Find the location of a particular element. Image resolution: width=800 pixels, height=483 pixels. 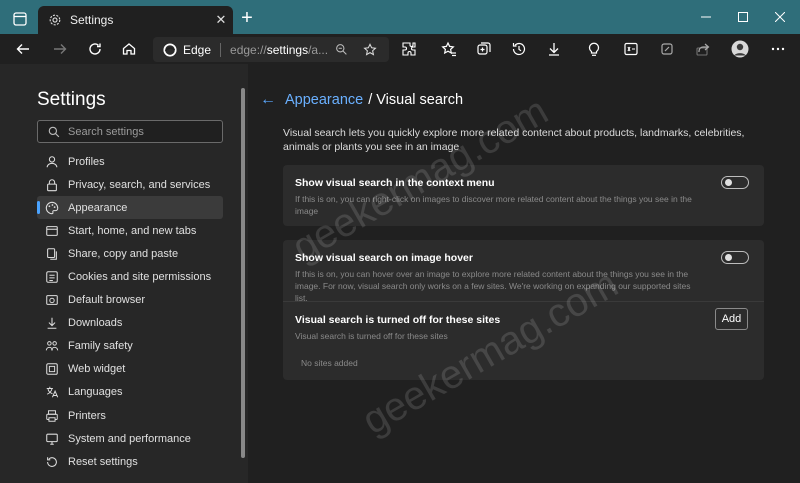

context-menu-title: Show visual search in the context menu is located at coordinates (395, 183).